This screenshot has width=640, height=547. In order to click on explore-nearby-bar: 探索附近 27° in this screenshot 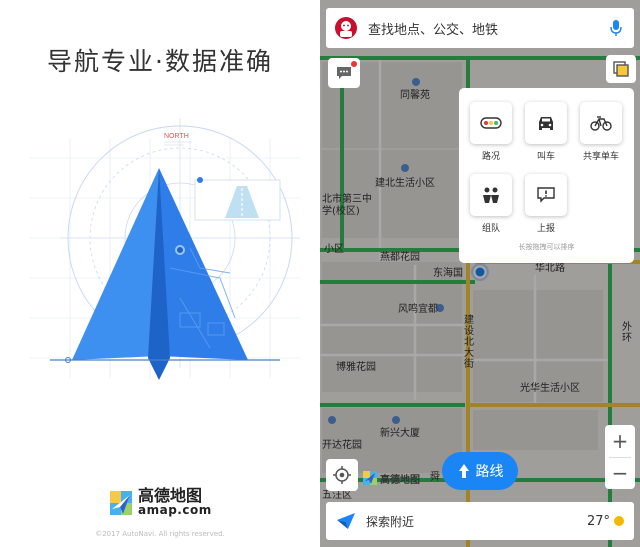, I will do `click(480, 521)`.